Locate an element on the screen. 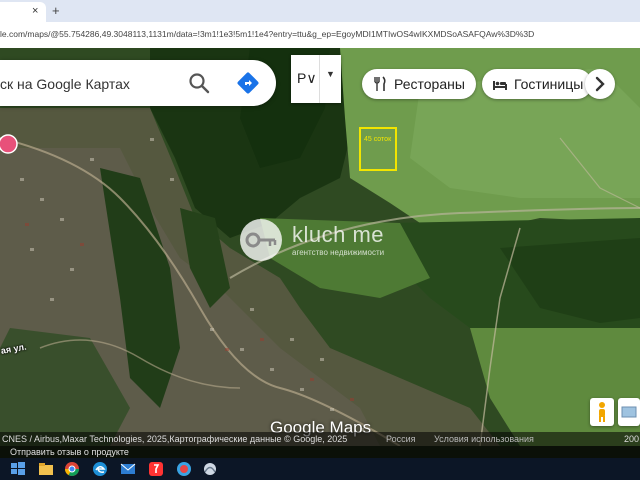 This screenshot has height=480, width=640. file-explorer-icon is located at coordinates (46, 469).